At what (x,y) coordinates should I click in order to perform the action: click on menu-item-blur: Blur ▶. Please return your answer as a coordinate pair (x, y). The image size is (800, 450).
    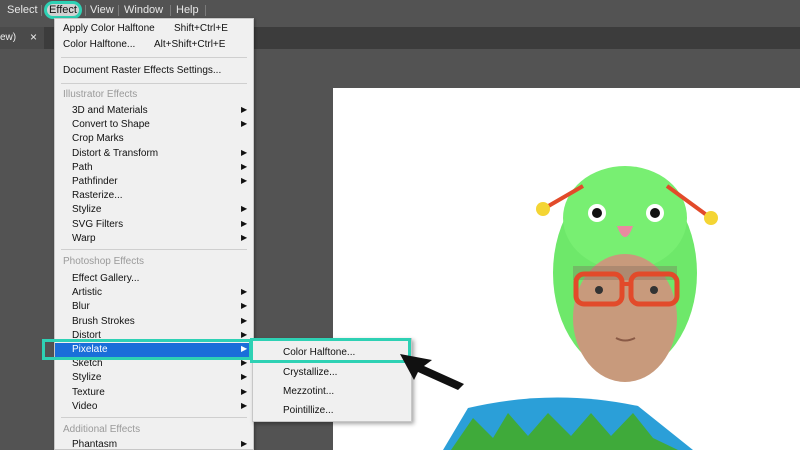
    Looking at the image, I should click on (154, 307).